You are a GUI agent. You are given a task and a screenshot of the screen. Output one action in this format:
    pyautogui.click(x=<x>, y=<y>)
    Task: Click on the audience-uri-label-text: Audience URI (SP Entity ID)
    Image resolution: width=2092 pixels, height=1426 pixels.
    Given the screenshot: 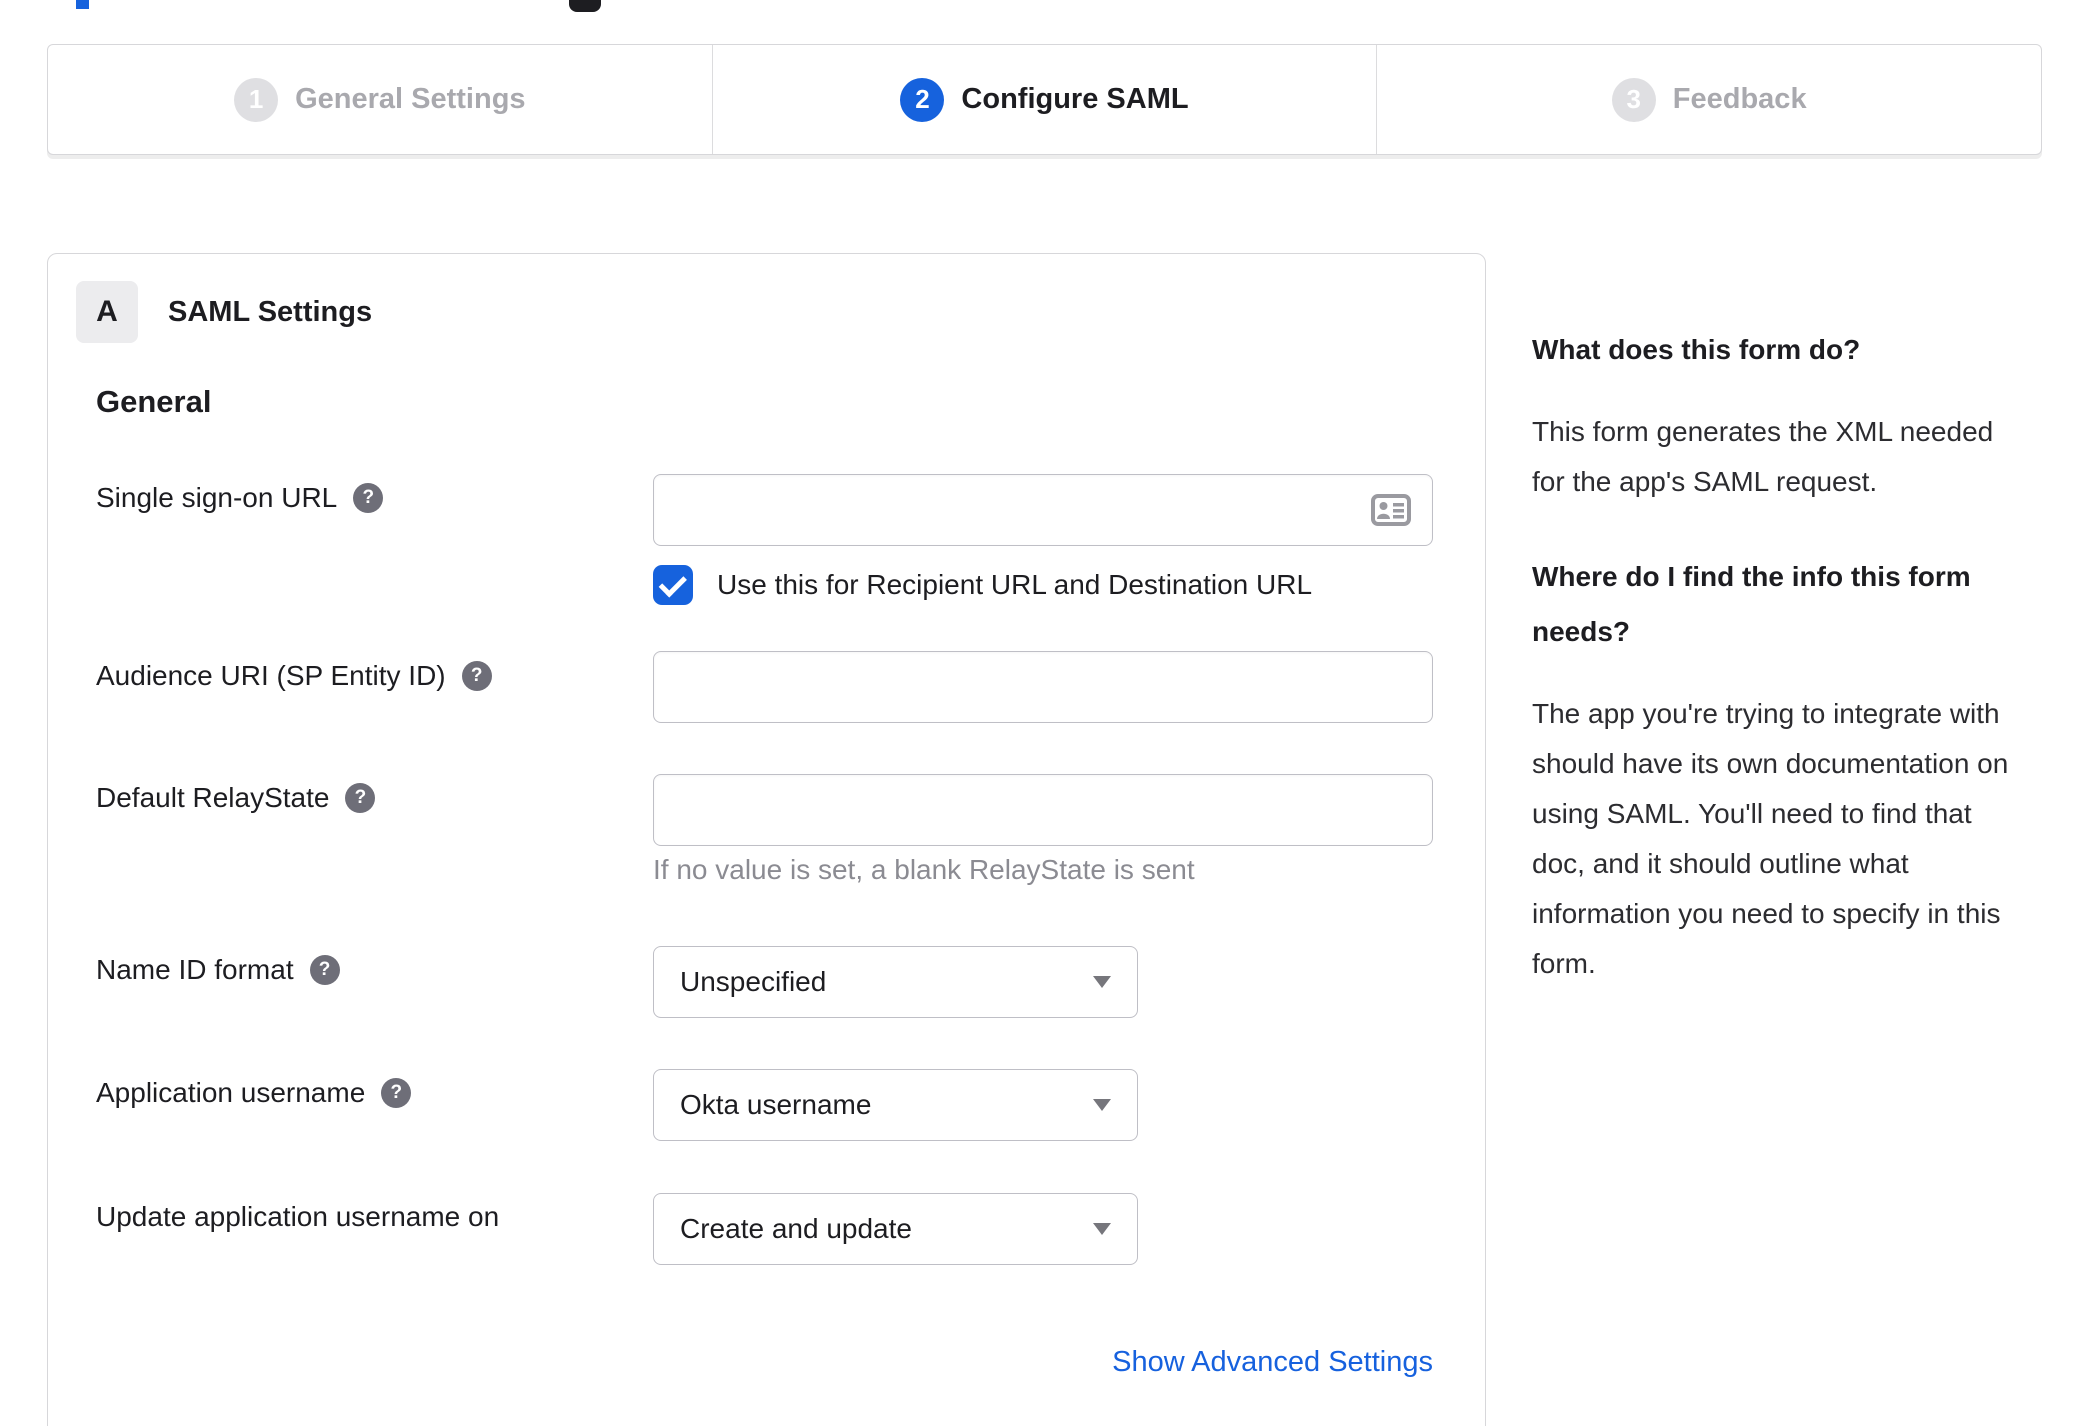 What is the action you would take?
    pyautogui.click(x=271, y=675)
    